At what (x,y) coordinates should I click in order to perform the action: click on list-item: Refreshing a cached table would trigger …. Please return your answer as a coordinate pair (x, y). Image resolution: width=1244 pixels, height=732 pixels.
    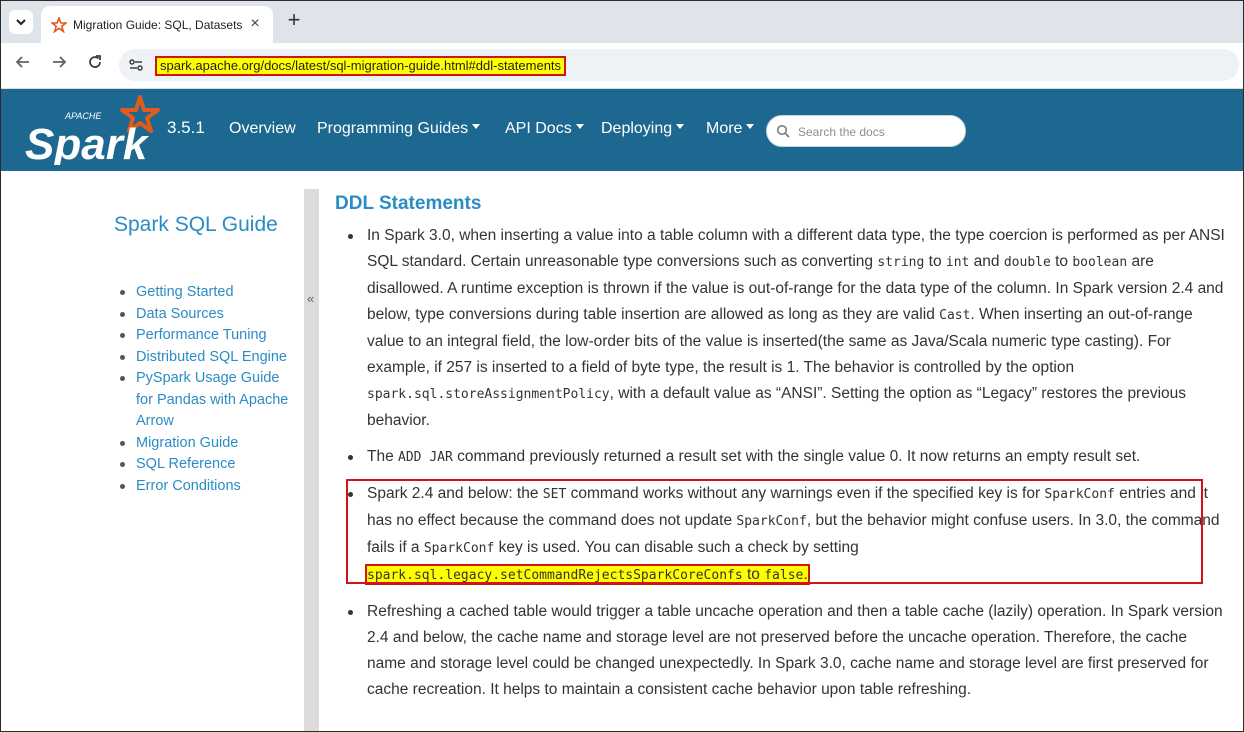
    Looking at the image, I should click on (780, 651).